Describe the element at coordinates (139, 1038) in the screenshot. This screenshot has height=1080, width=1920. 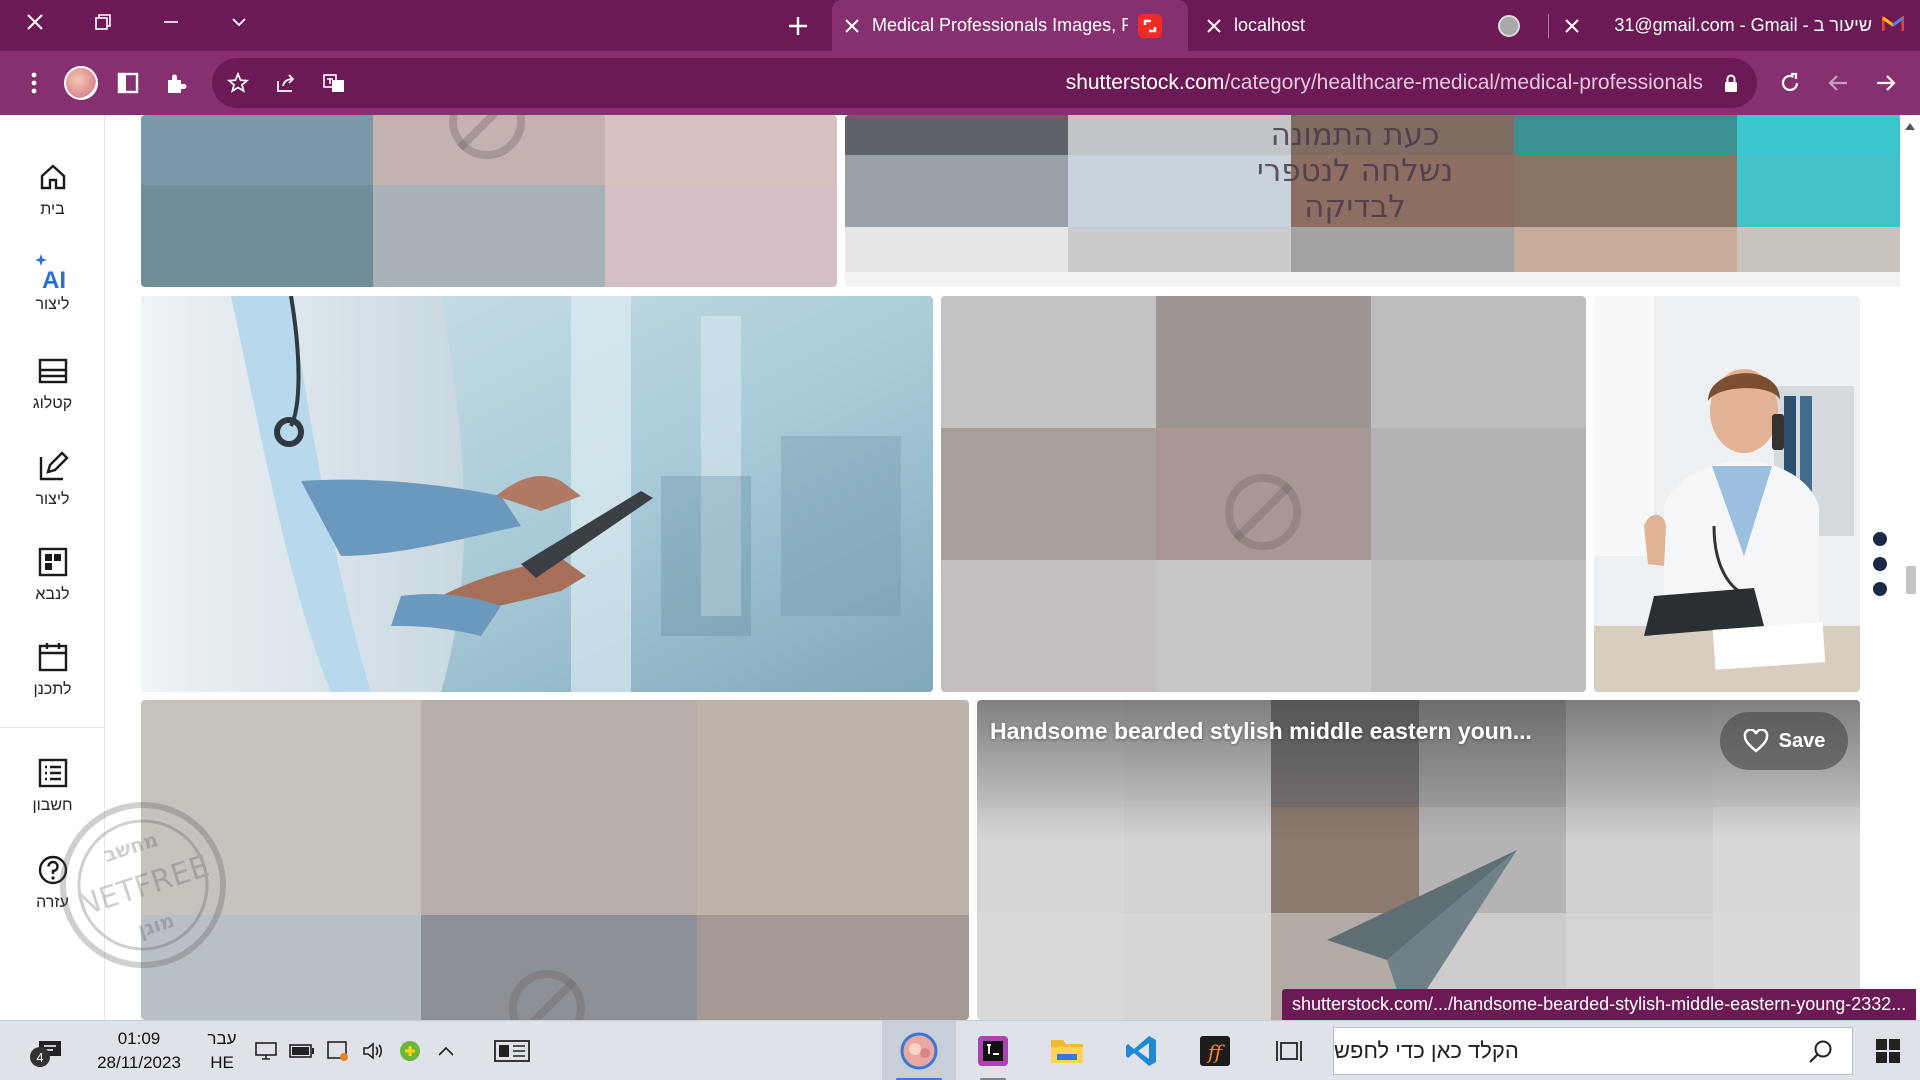
I see `clock-time: 01:09` at that location.